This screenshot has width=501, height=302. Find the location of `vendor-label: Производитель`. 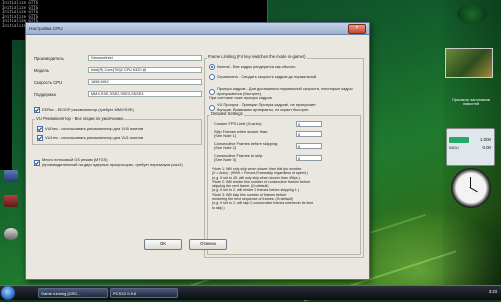

vendor-label: Производитель is located at coordinates (49, 58).